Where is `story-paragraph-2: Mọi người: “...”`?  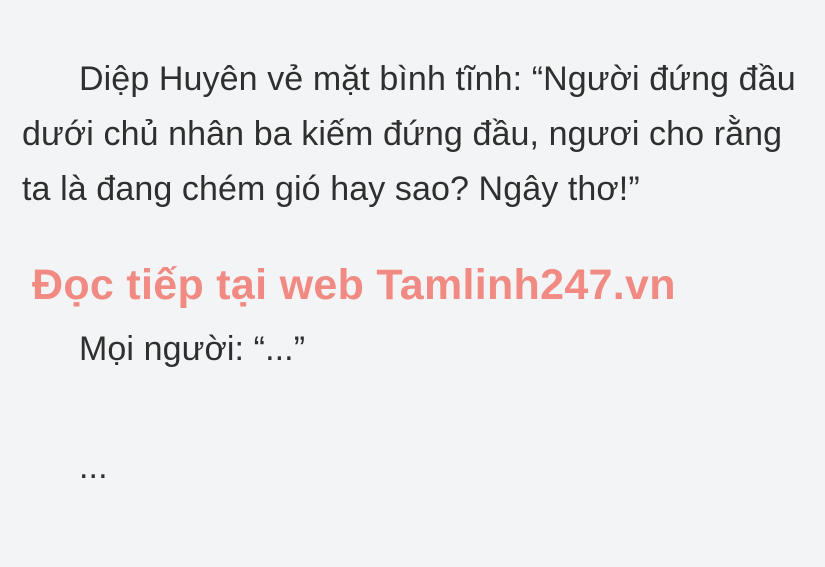 story-paragraph-2: Mọi người: “...” is located at coordinates (192, 349).